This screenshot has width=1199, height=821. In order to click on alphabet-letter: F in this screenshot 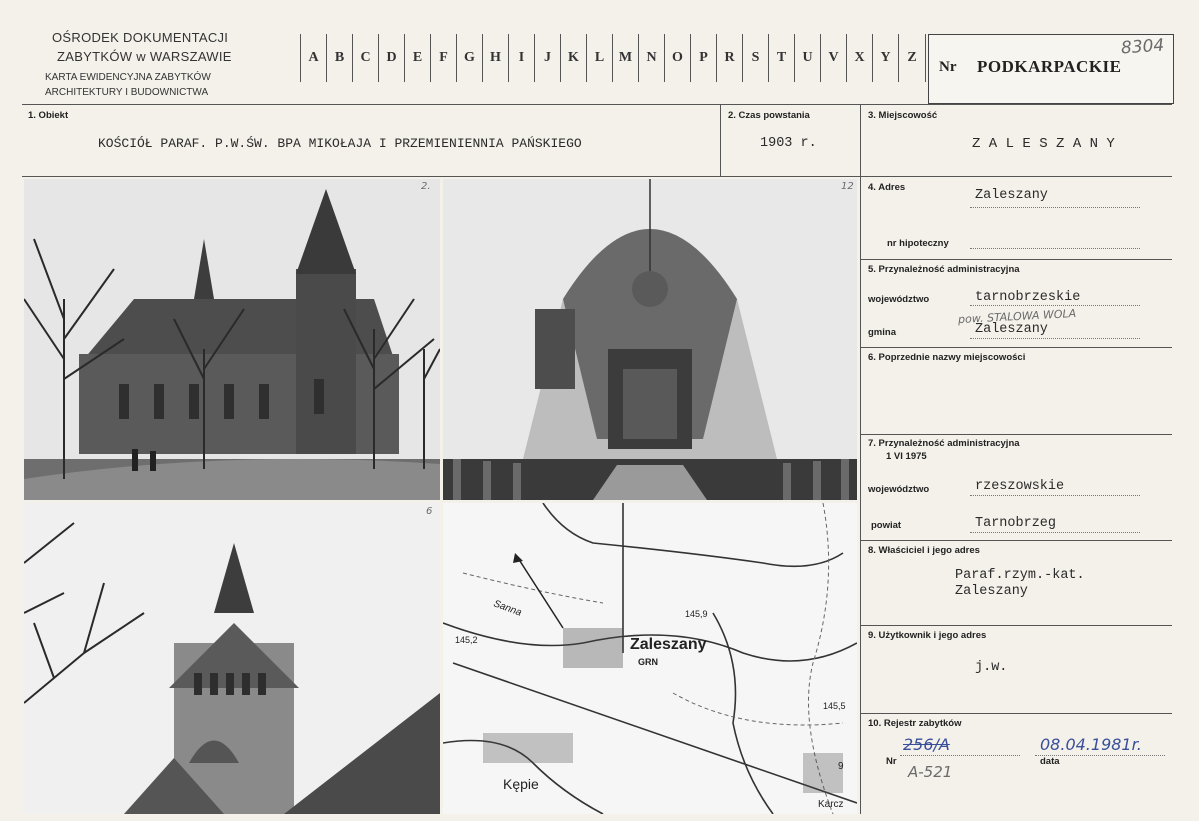, I will do `click(443, 58)`.